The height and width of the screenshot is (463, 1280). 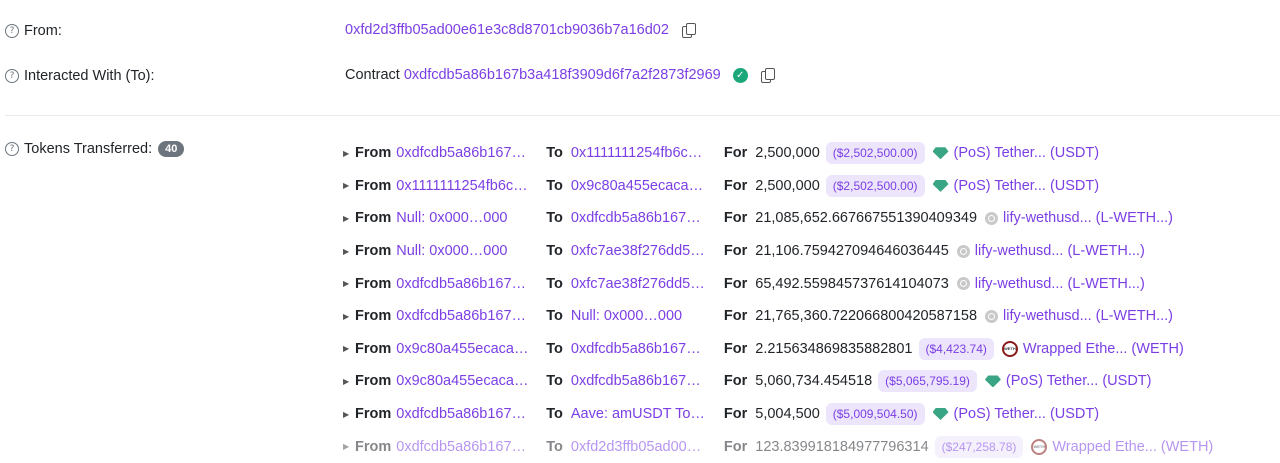 What do you see at coordinates (834, 348) in the screenshot?
I see `token-amount: 2.215634869835882801` at bounding box center [834, 348].